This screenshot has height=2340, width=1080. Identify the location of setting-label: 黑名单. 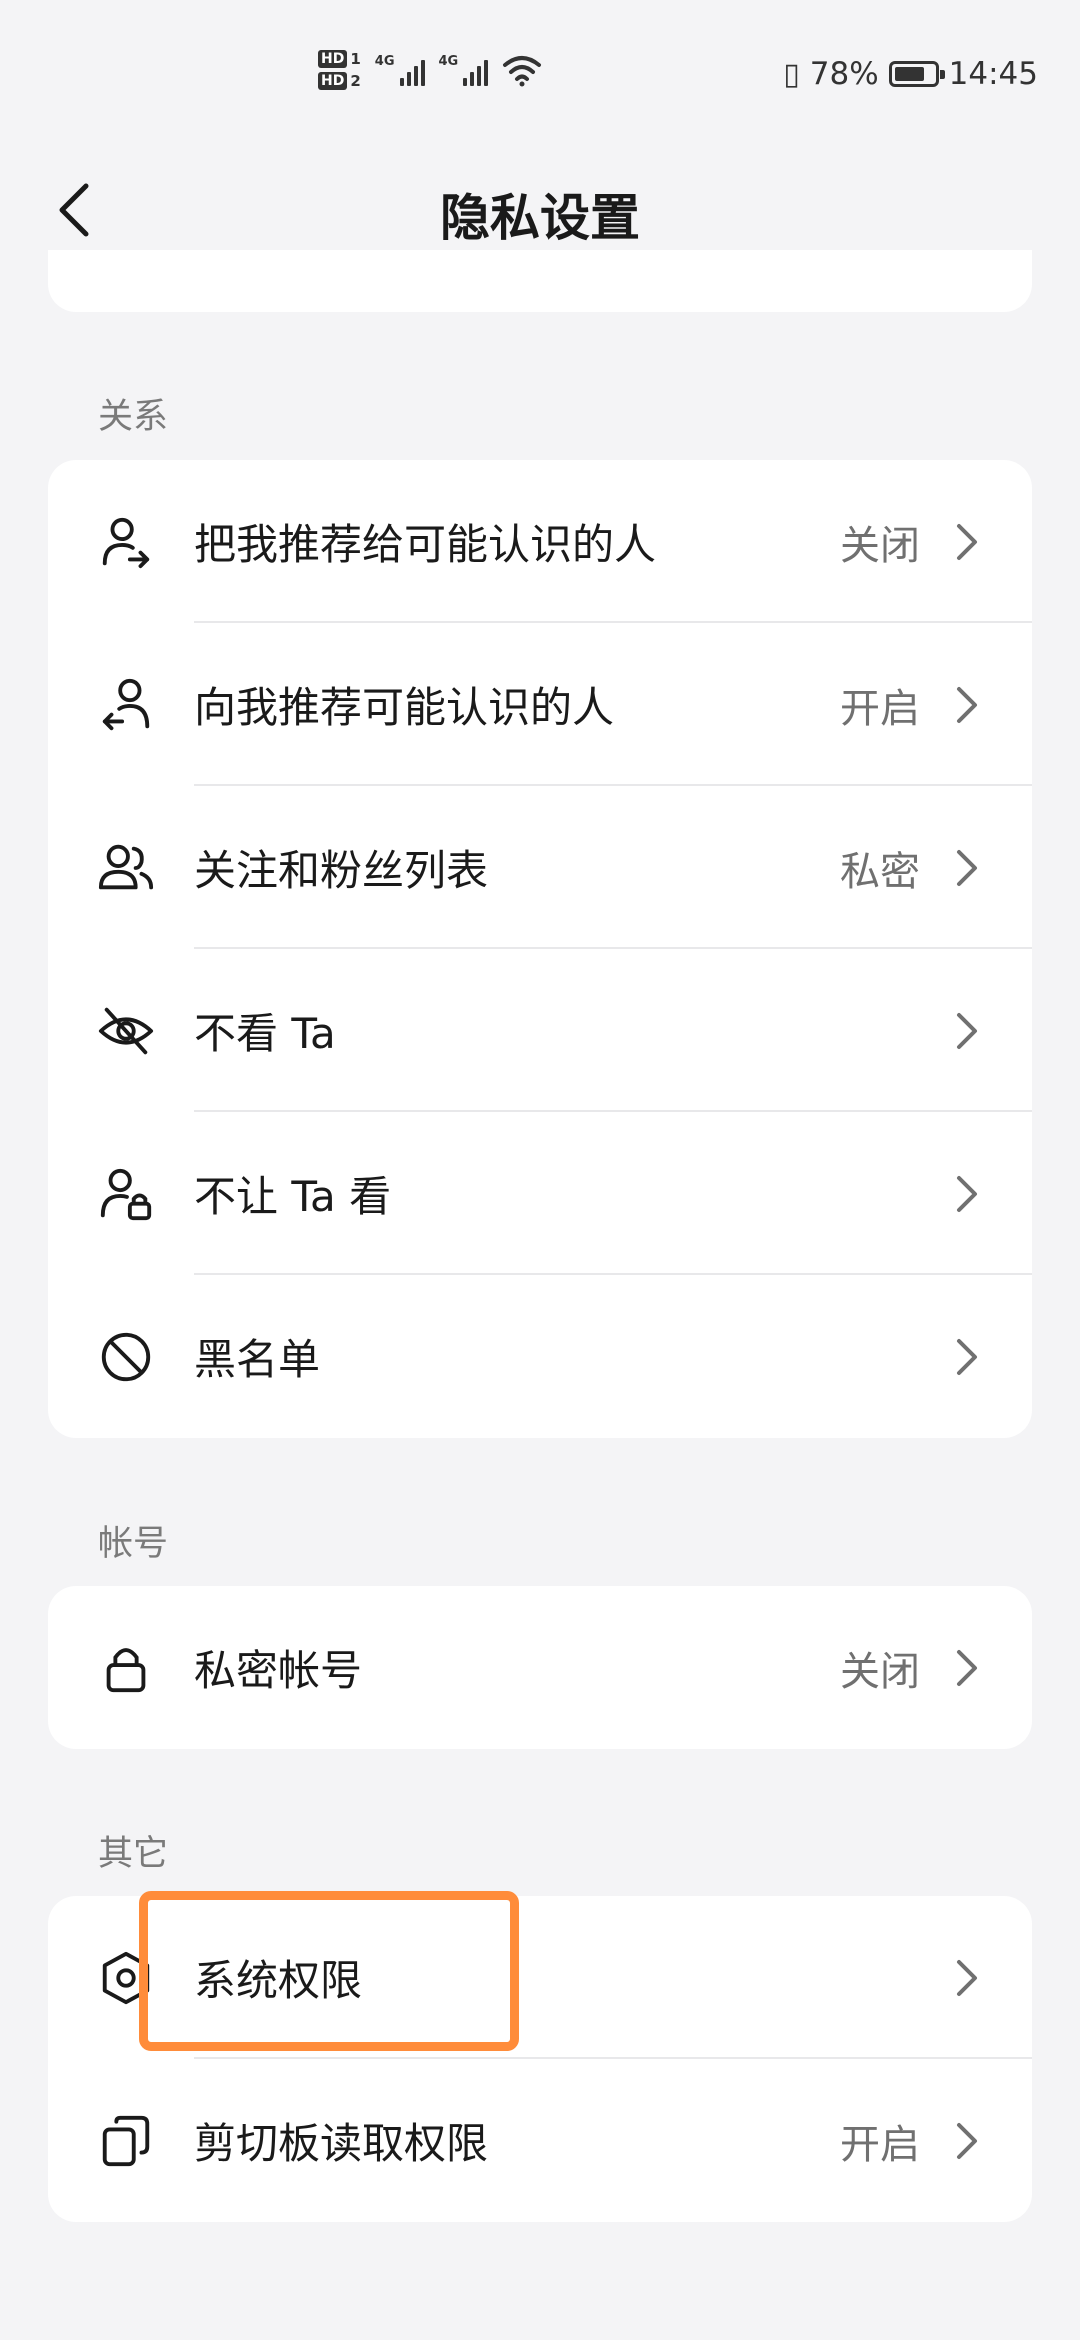
(257, 1359).